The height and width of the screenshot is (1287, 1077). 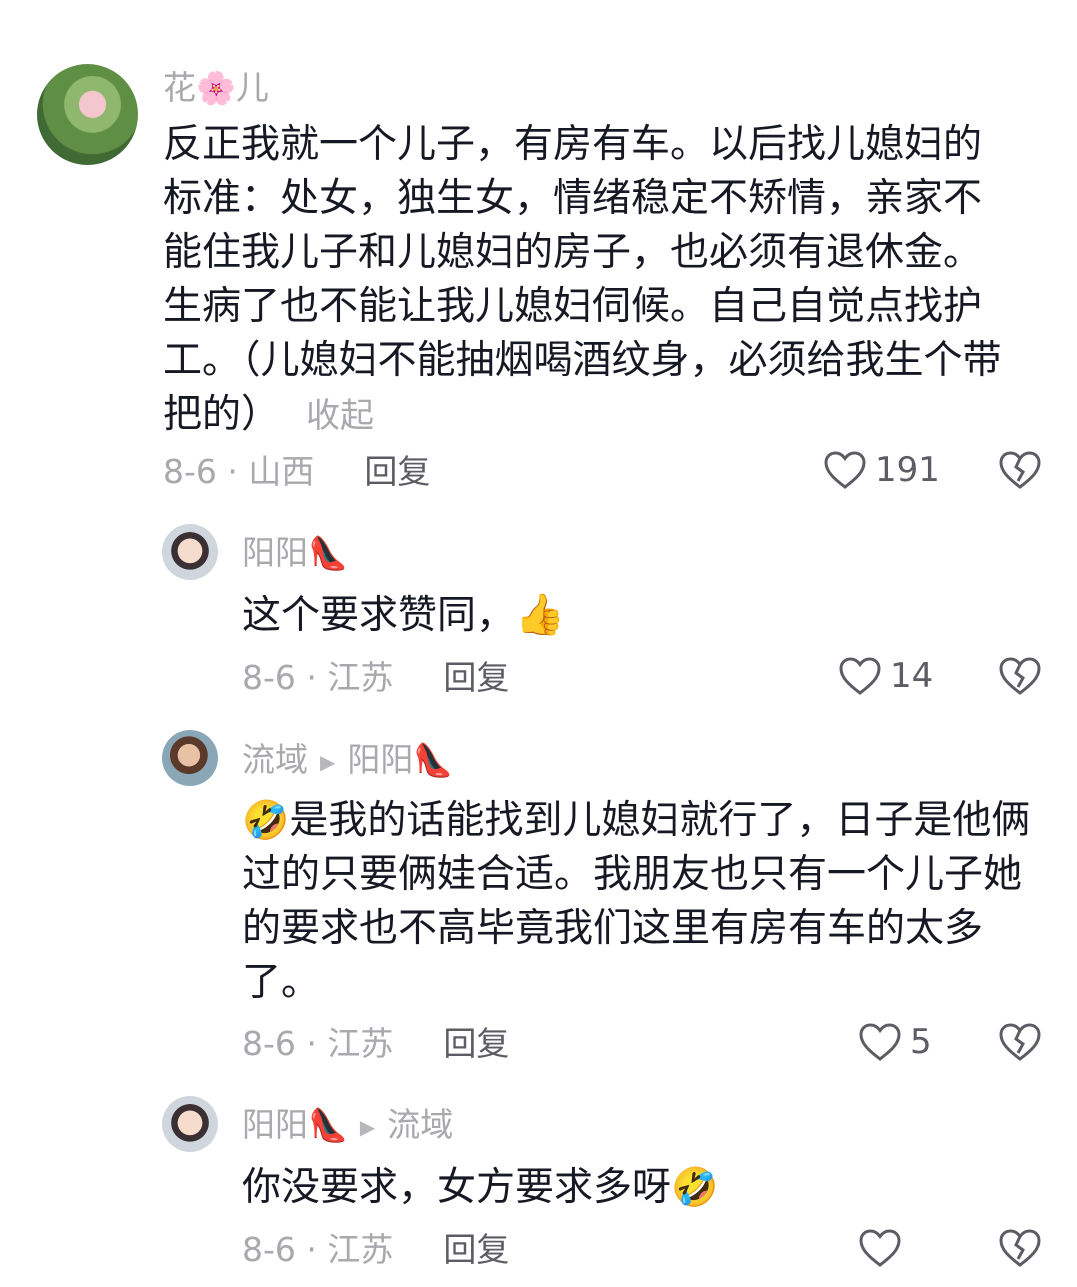 I want to click on reply-body: 这个要求赞同，, so click(x=379, y=615).